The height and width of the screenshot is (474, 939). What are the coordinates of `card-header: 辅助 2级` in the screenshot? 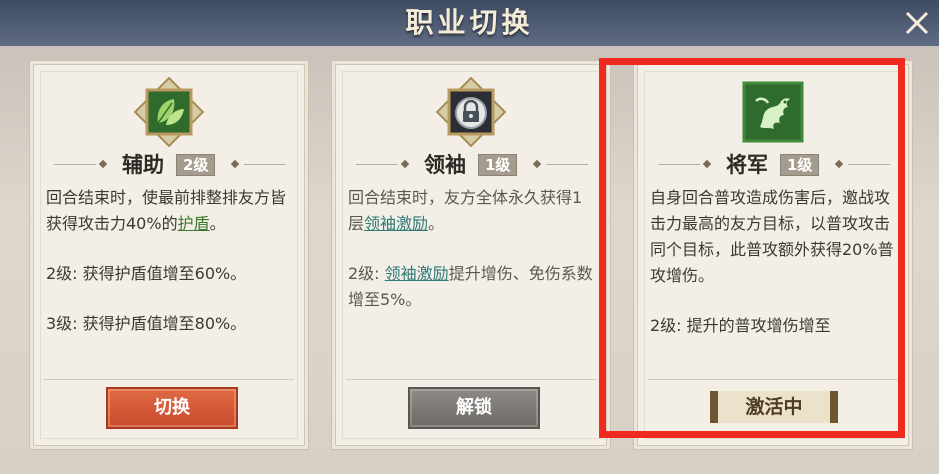 It's located at (169, 165).